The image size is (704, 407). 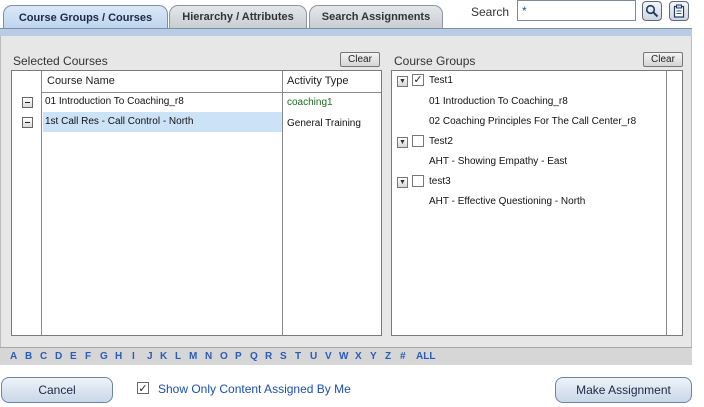 I want to click on alpha-filter-y: Y, so click(x=373, y=356).